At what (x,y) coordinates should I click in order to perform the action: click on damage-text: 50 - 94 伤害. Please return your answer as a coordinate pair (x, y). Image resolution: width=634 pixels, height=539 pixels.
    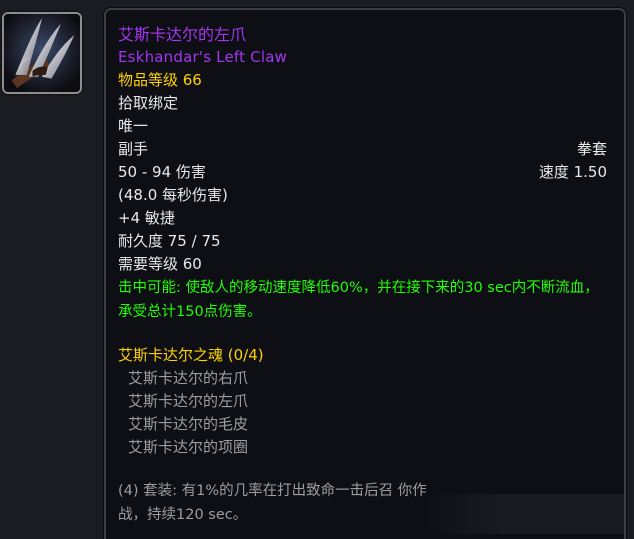
    Looking at the image, I should click on (162, 172).